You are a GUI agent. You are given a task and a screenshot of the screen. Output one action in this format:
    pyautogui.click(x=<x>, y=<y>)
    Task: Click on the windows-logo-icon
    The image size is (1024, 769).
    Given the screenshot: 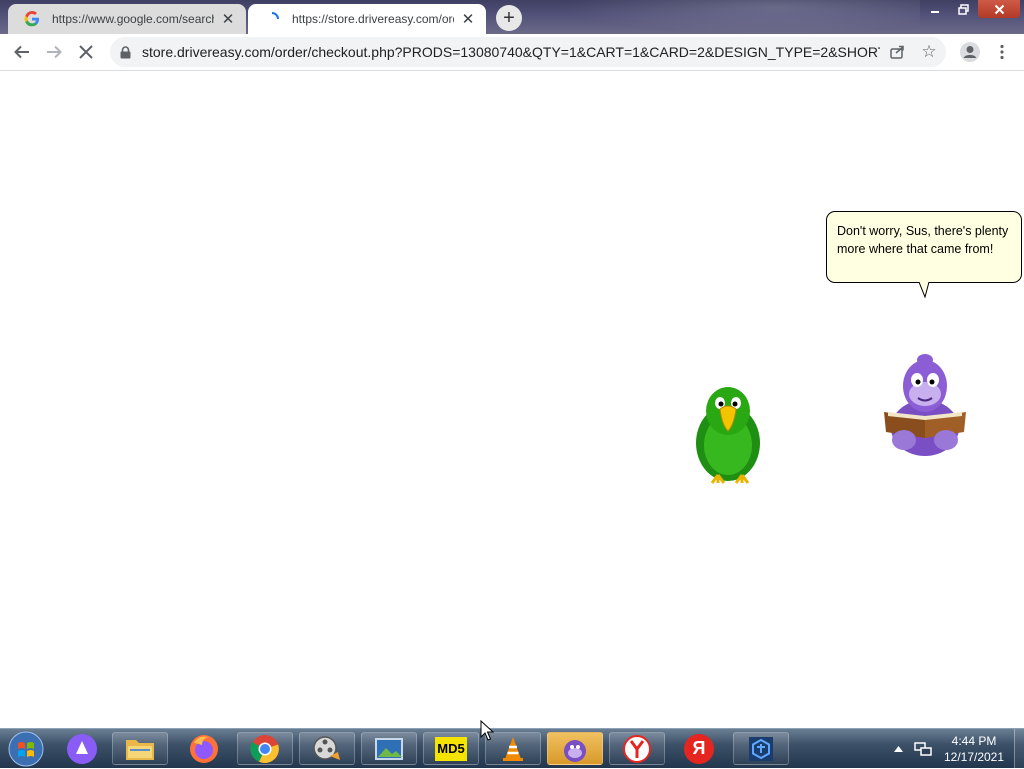 What is the action you would take?
    pyautogui.click(x=26, y=749)
    